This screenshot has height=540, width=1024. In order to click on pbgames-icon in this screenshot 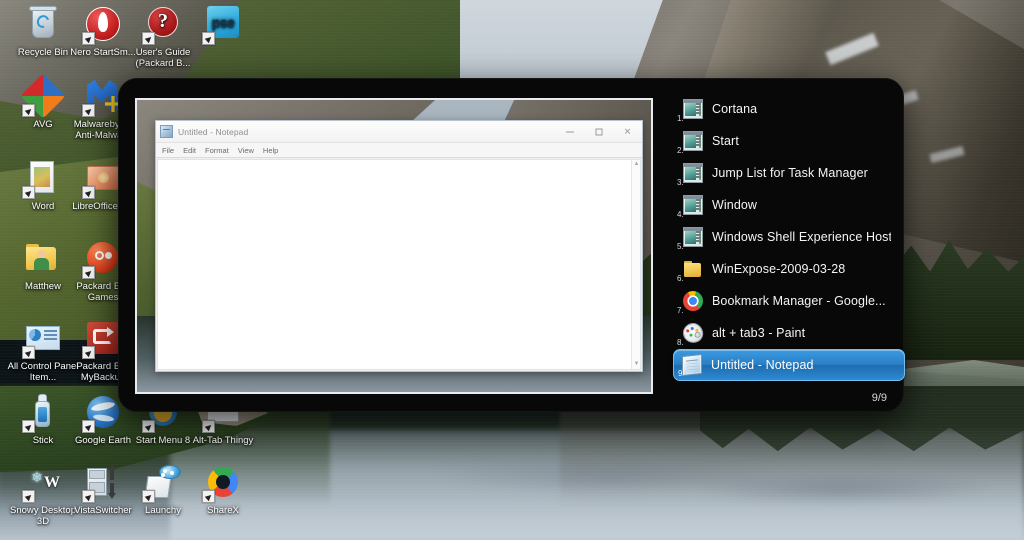, I will do `click(102, 258)`.